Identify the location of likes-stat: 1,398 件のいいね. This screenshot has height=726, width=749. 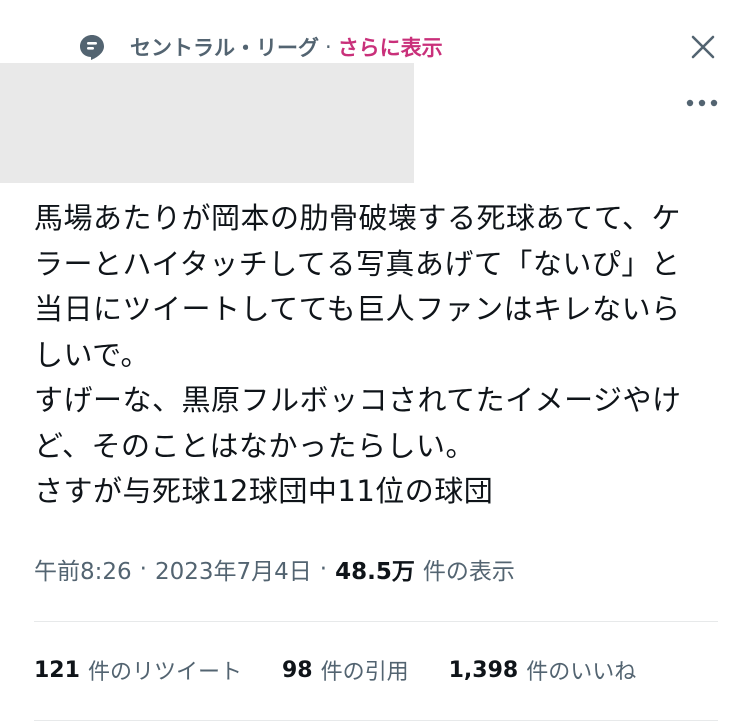
(543, 670).